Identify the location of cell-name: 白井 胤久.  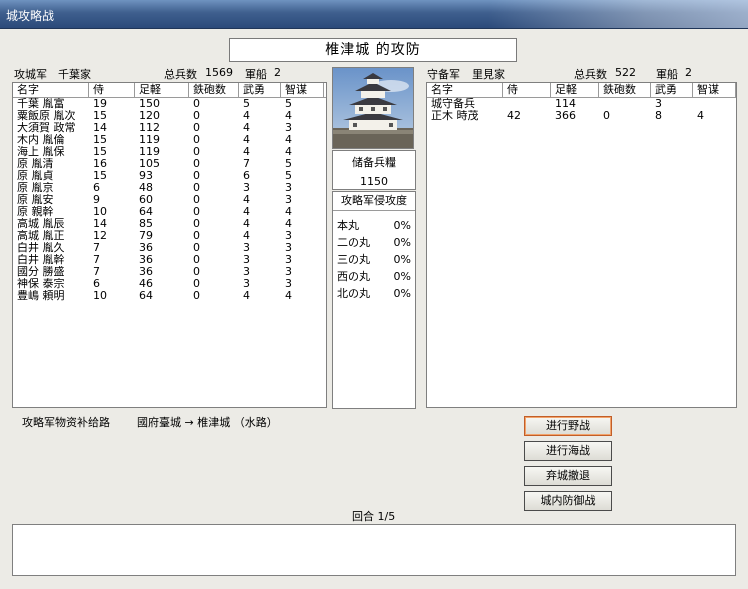
(41, 248).